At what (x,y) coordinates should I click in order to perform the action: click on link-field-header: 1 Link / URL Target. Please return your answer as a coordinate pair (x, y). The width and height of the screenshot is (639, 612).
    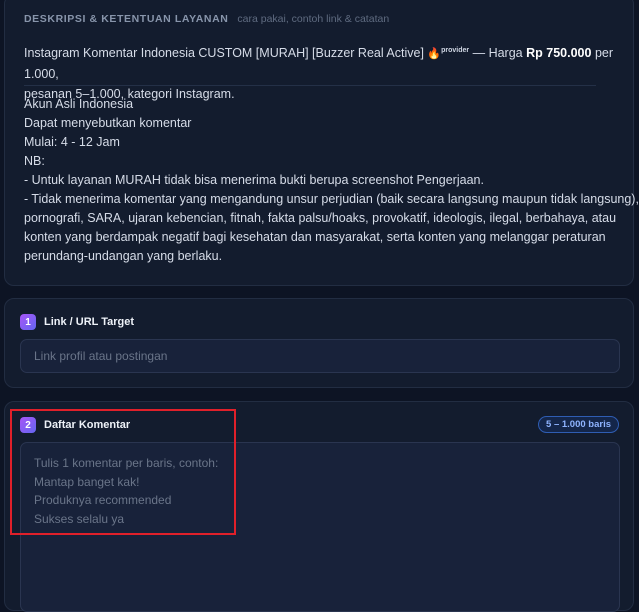
    Looking at the image, I should click on (77, 322).